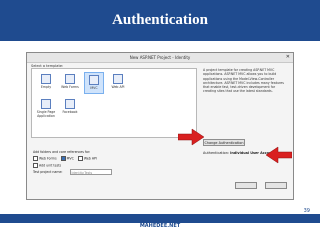  Describe the element at coordinates (276, 185) in the screenshot. I see `cancel-button` at that location.